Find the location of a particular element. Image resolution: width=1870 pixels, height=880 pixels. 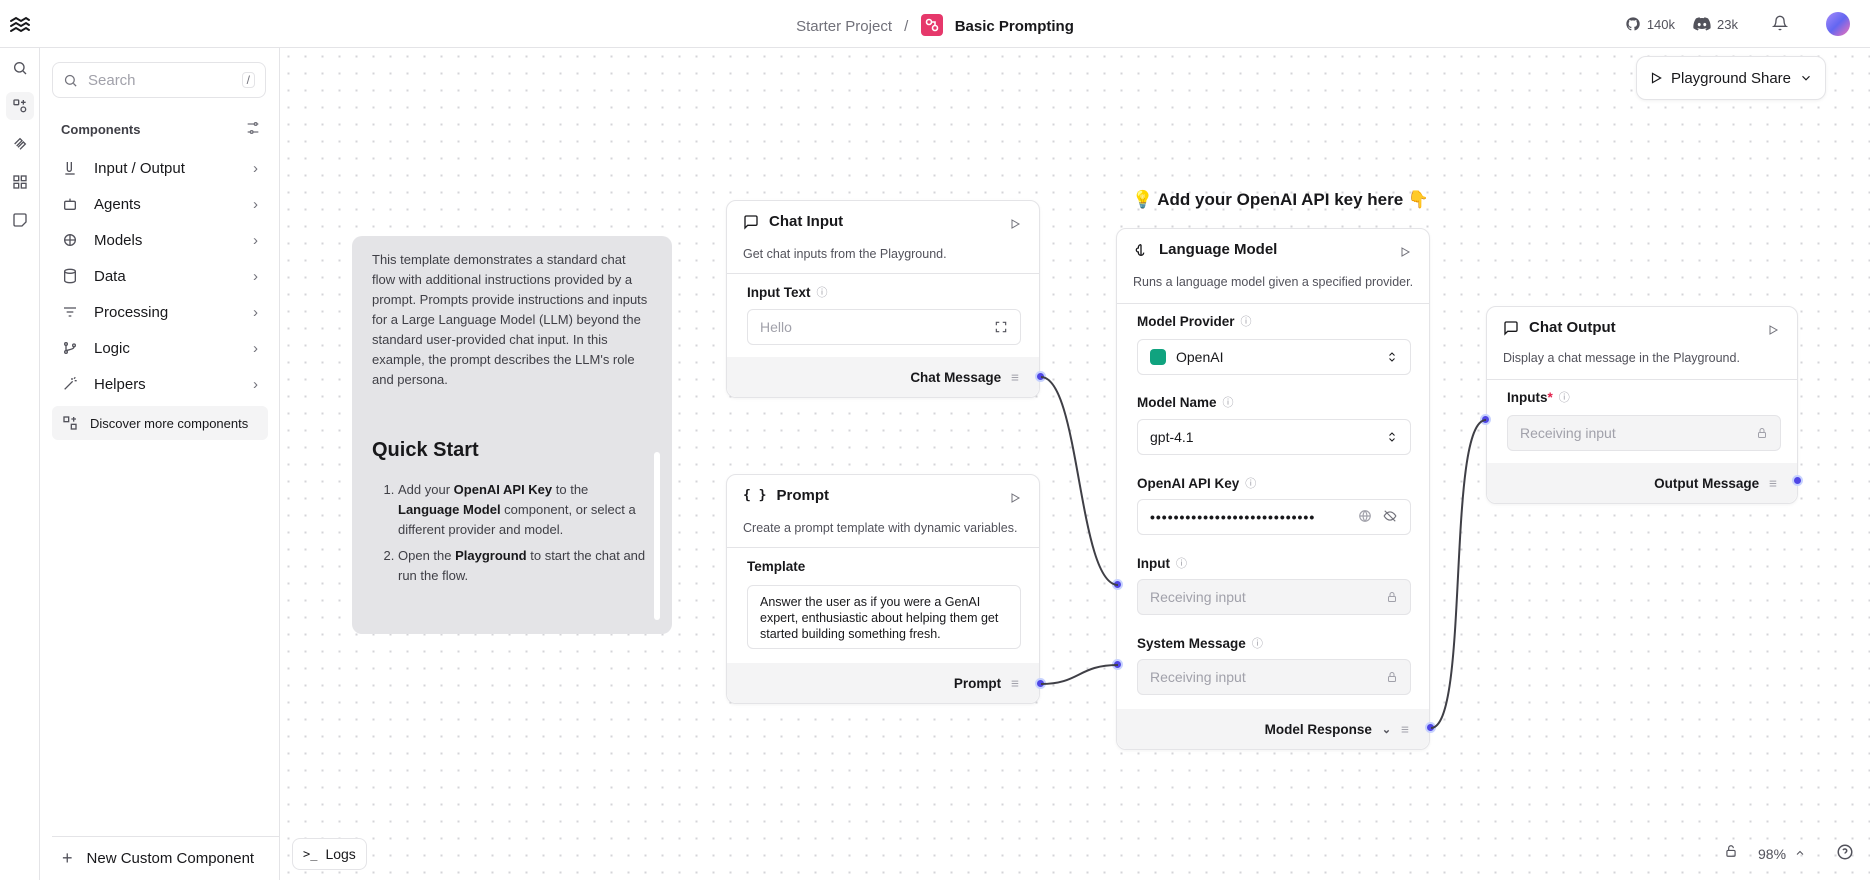

input-output-icon is located at coordinates (72, 168).